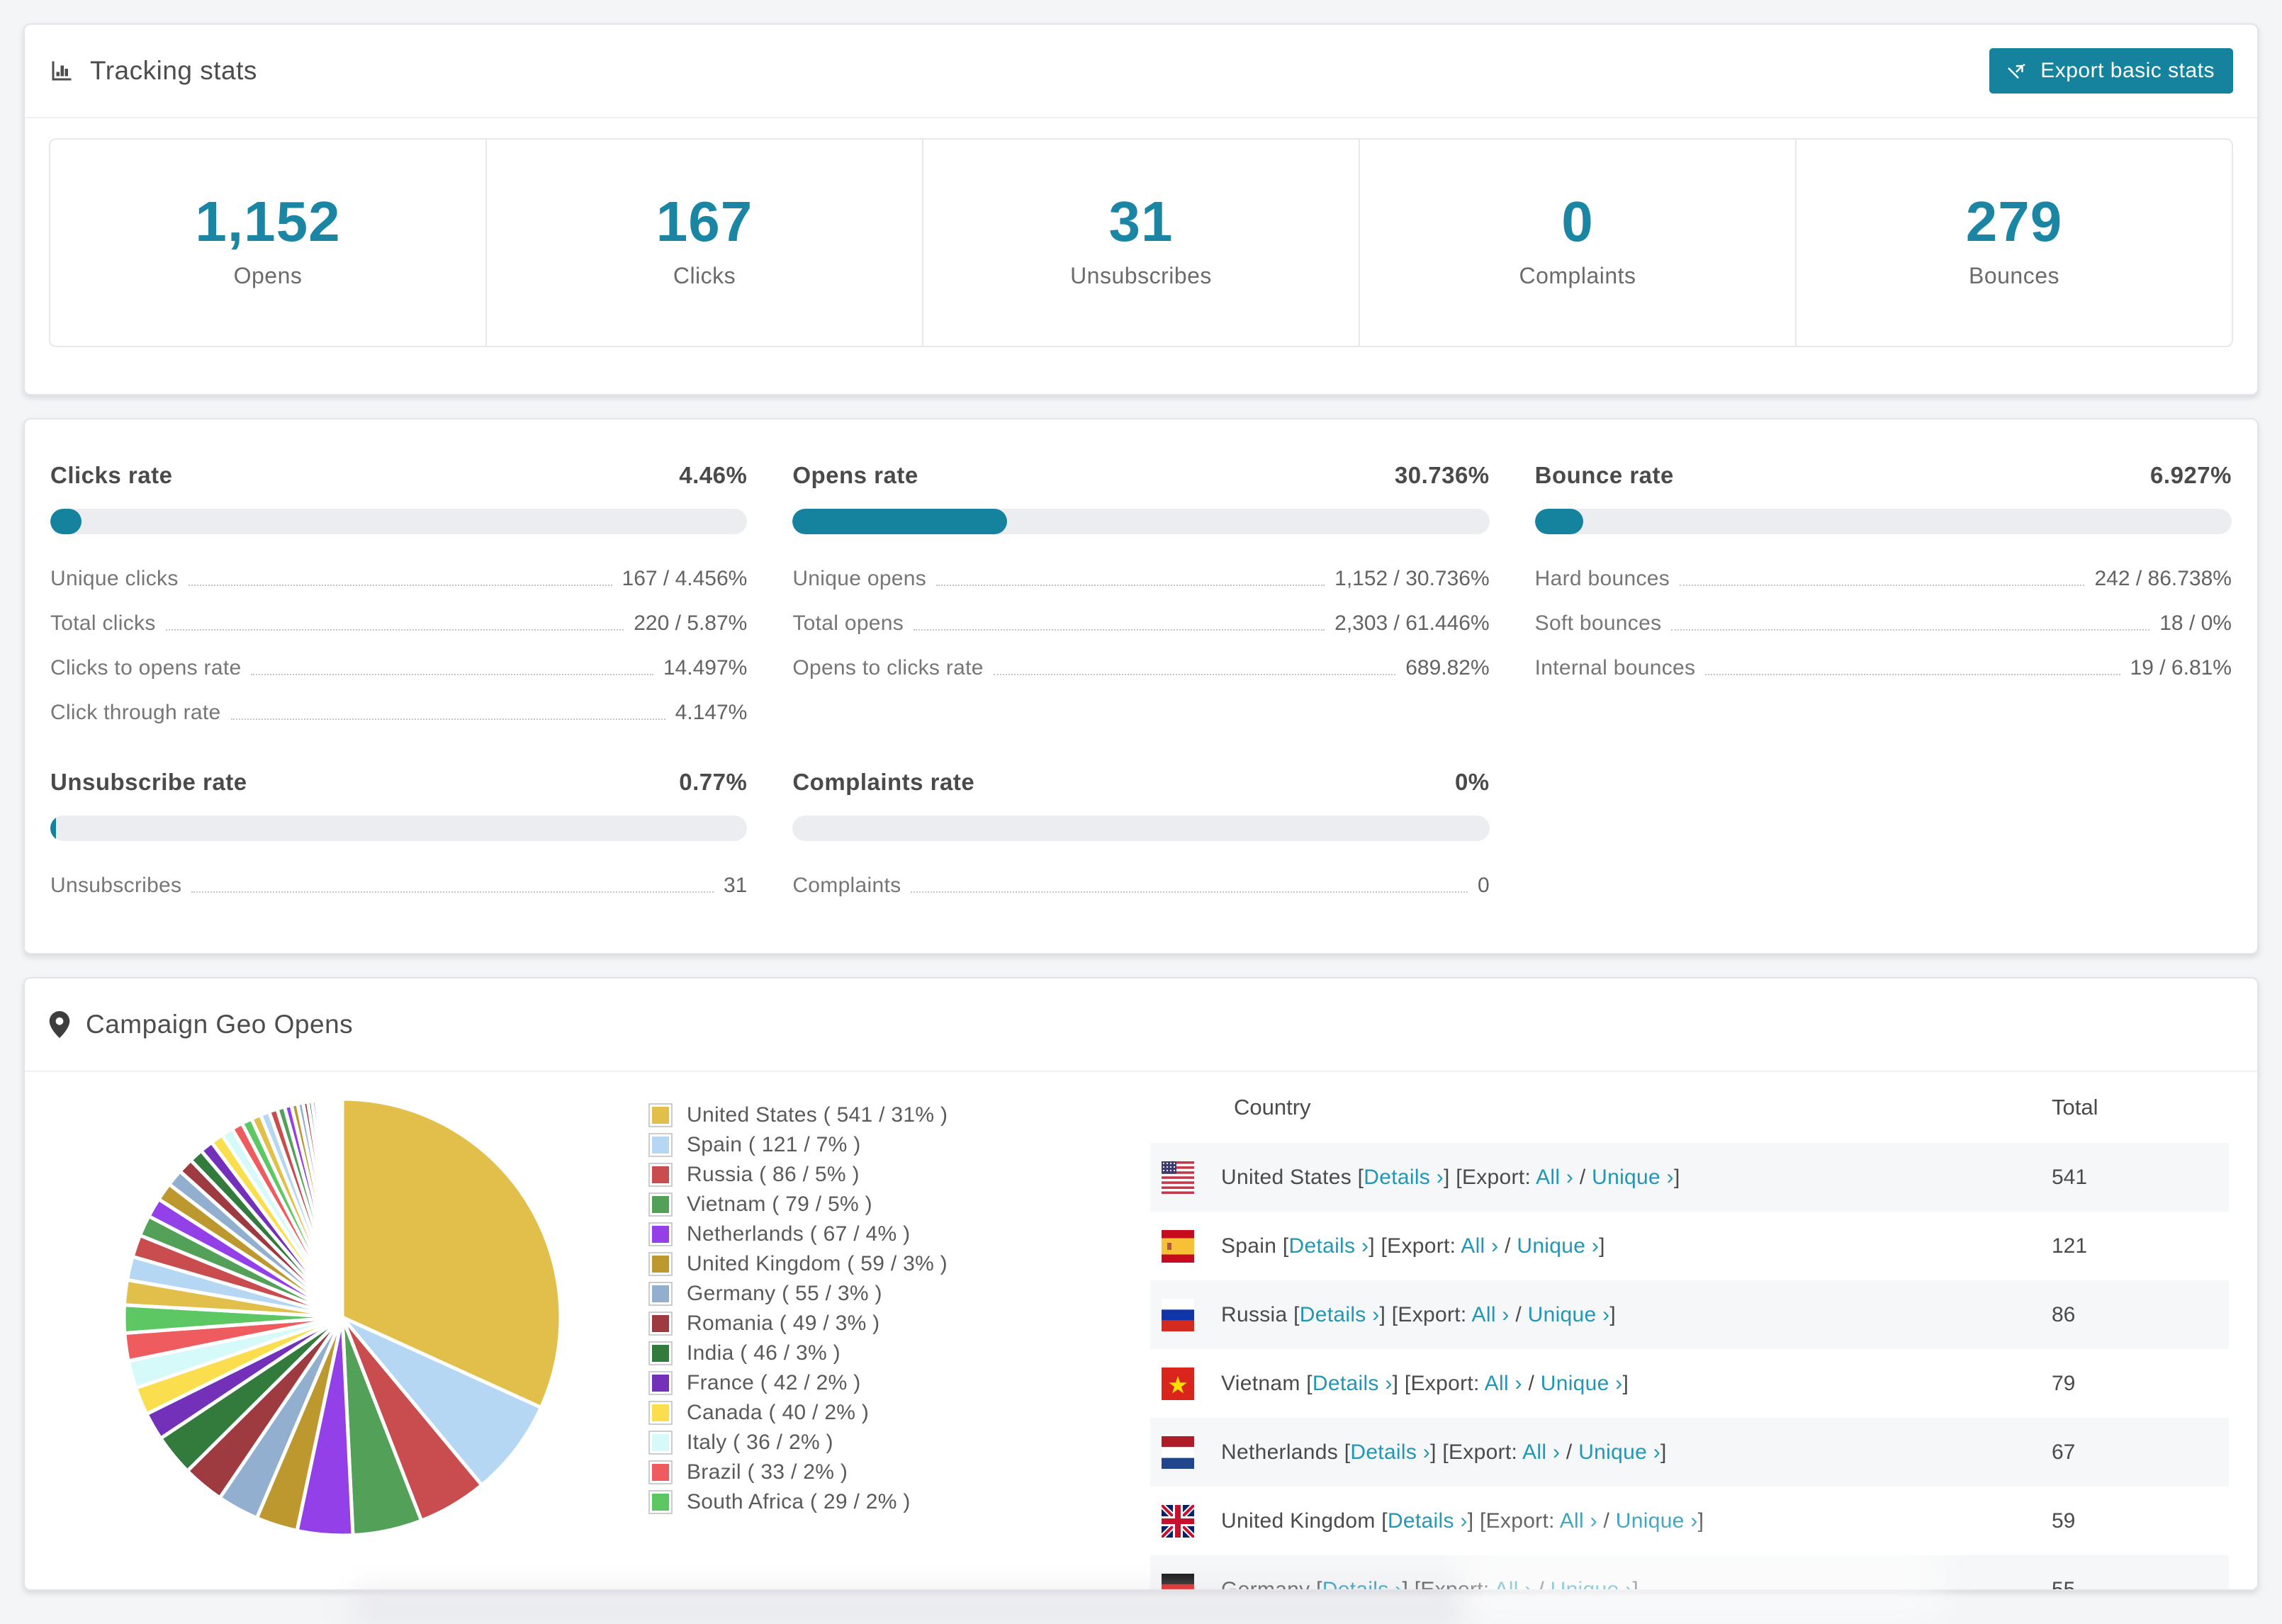 This screenshot has height=1624, width=2282. What do you see at coordinates (899, 1175) in the screenshot?
I see `legend-item-russia: Russia ( 86 / 5% )` at bounding box center [899, 1175].